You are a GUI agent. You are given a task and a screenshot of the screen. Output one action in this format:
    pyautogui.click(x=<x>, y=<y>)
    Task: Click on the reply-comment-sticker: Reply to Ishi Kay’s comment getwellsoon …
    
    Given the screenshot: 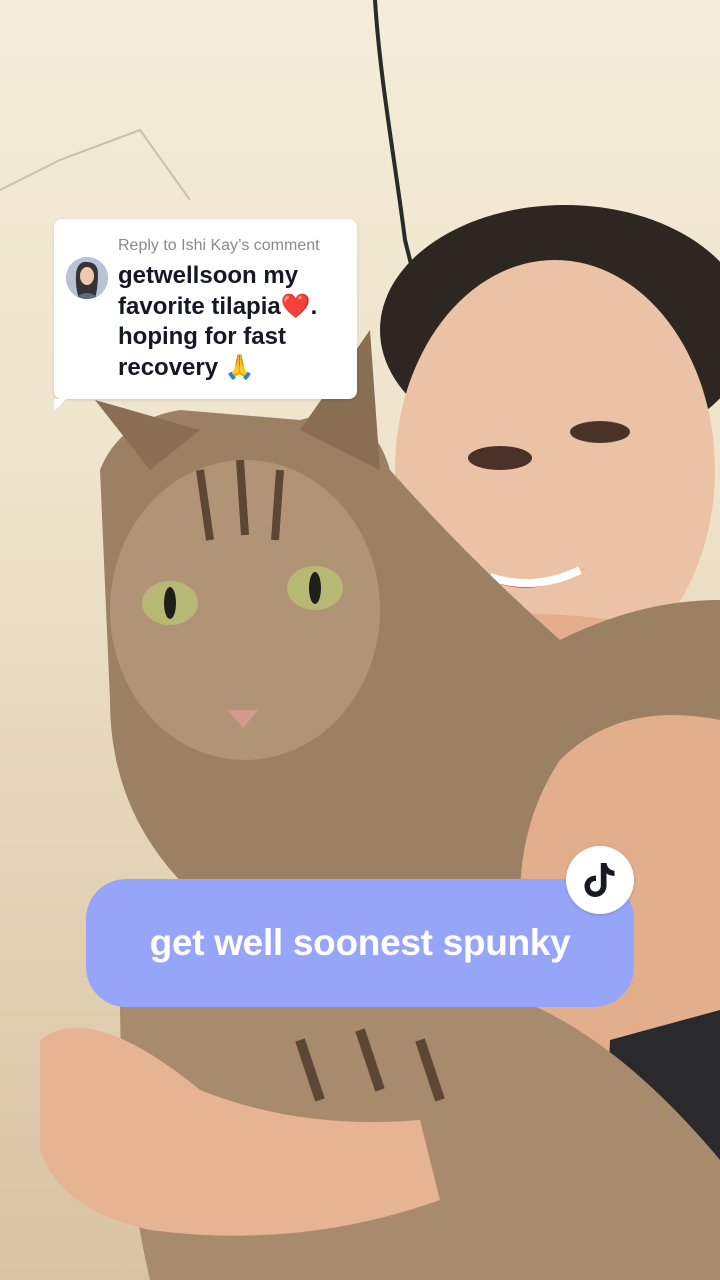 What is the action you would take?
    pyautogui.click(x=205, y=315)
    